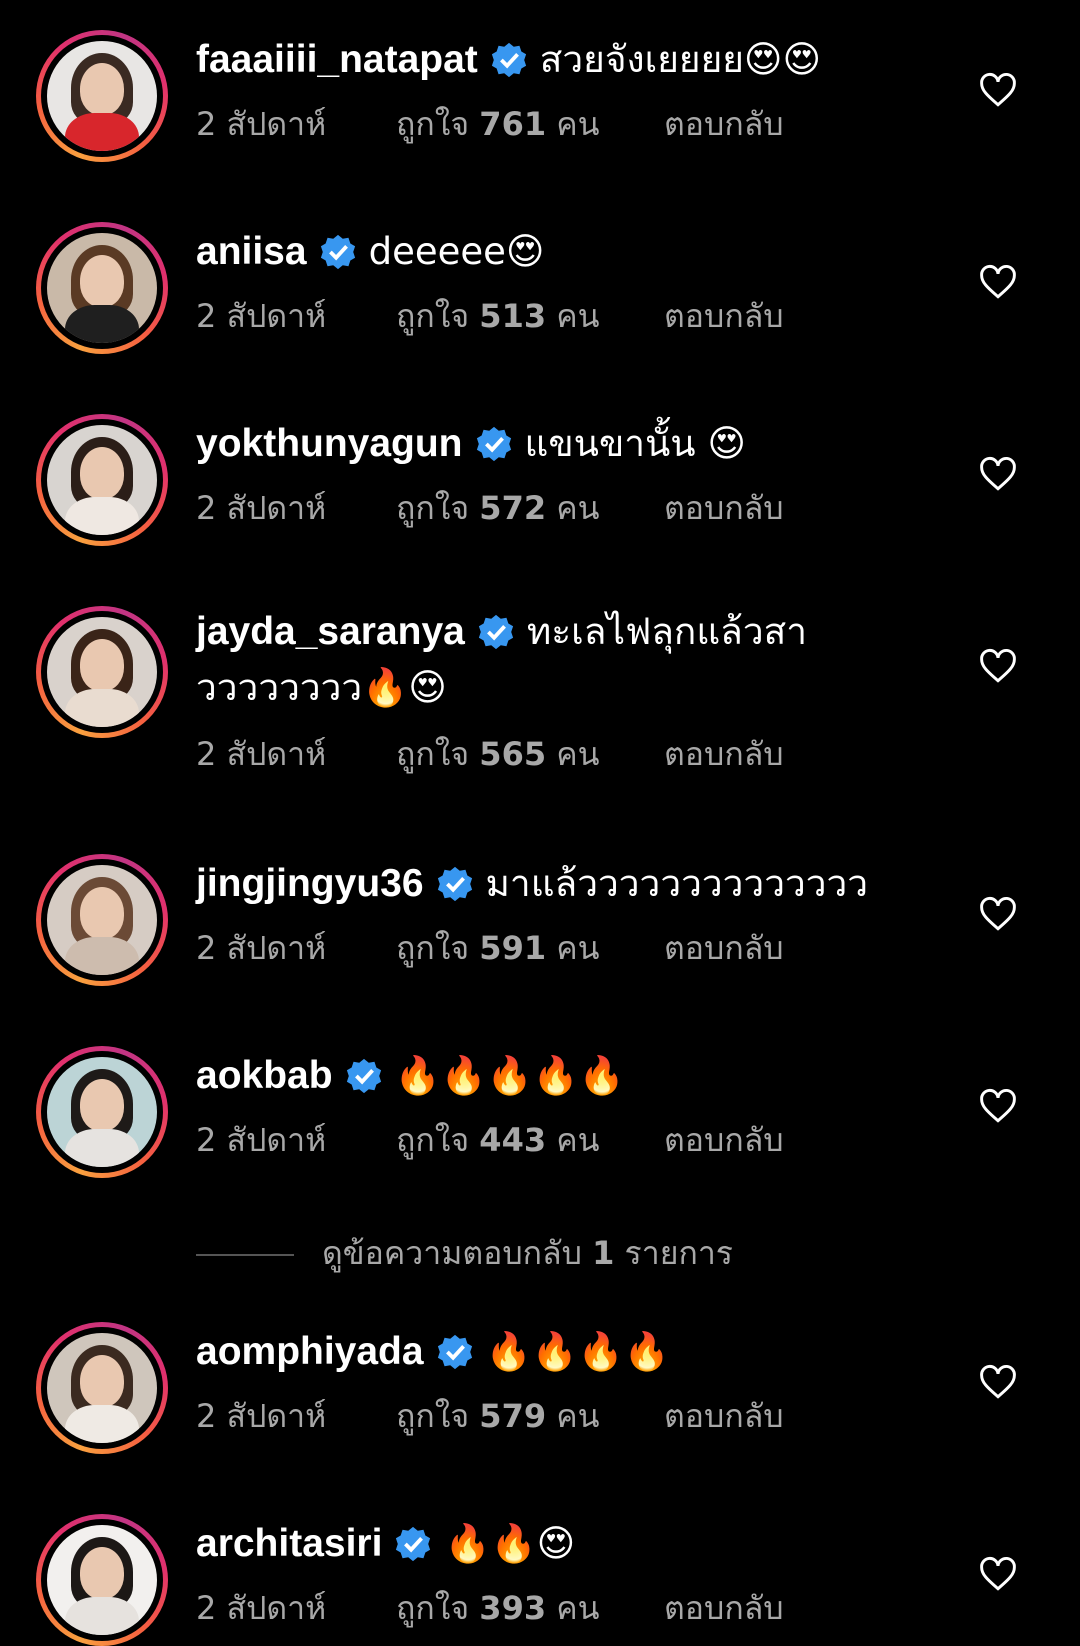  What do you see at coordinates (677, 883) in the screenshot?
I see `comment-text: มาแล้วววววววววววววว` at bounding box center [677, 883].